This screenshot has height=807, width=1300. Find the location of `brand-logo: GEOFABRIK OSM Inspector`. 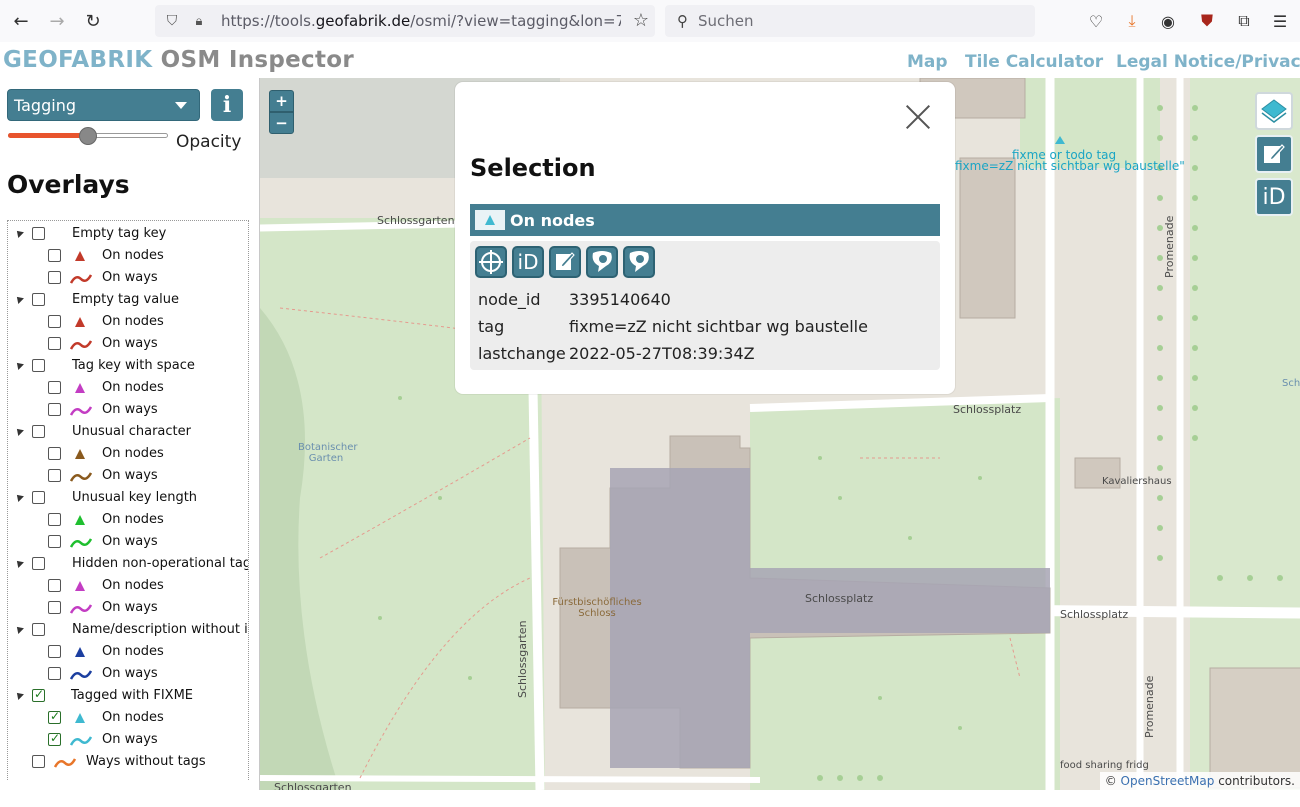

brand-logo: GEOFABRIK OSM Inspector is located at coordinates (178, 60).